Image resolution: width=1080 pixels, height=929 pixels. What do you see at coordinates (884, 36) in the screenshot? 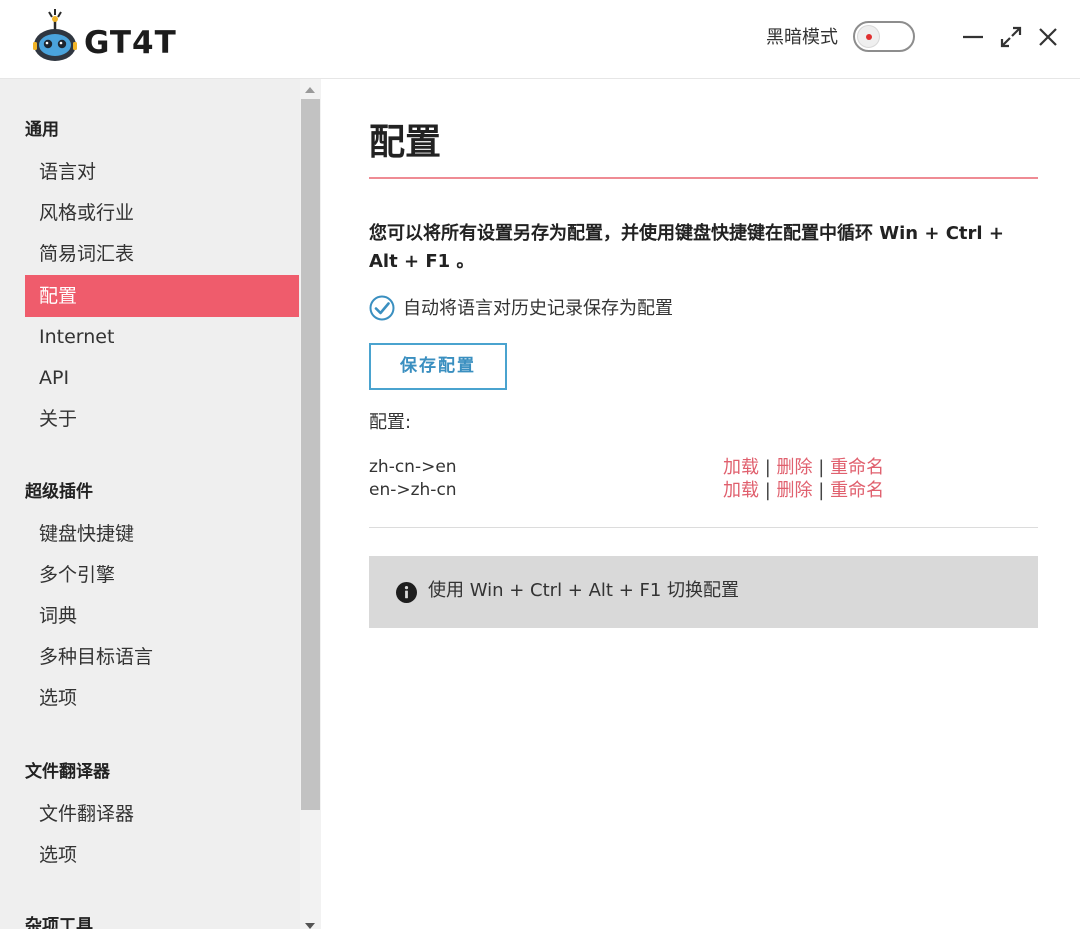
I see `dark-mode-toggle` at bounding box center [884, 36].